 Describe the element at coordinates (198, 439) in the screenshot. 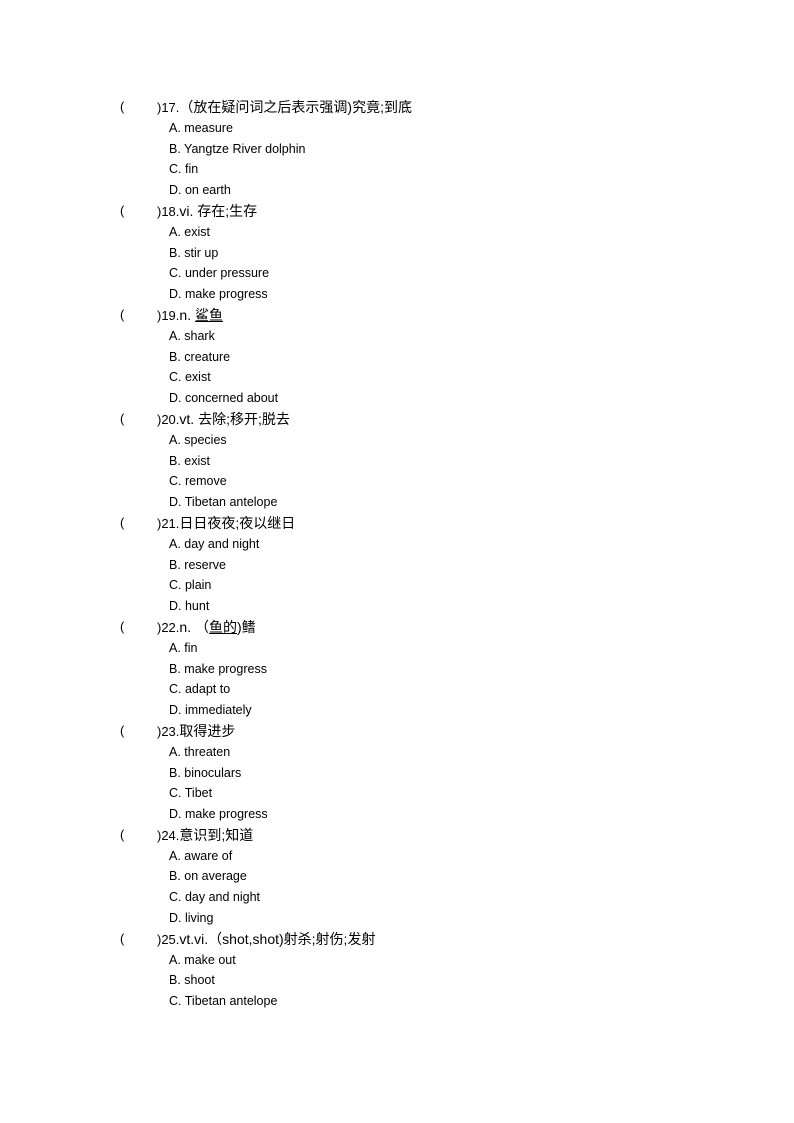

I see `answer-option: A. species` at that location.